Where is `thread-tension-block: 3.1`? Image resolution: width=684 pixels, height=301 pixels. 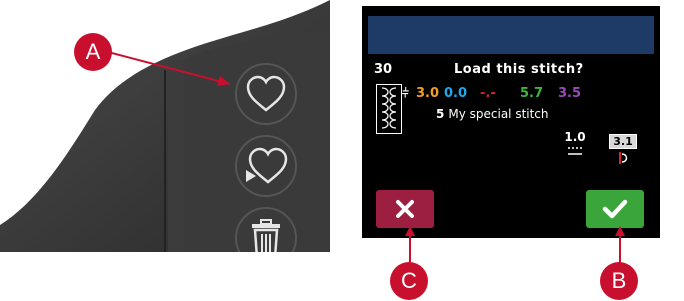 thread-tension-block: 3.1 is located at coordinates (623, 147).